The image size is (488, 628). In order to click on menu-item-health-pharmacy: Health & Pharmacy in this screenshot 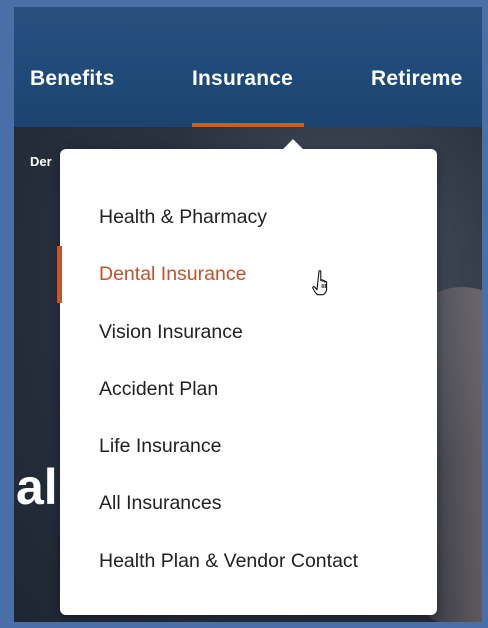, I will do `click(248, 217)`.